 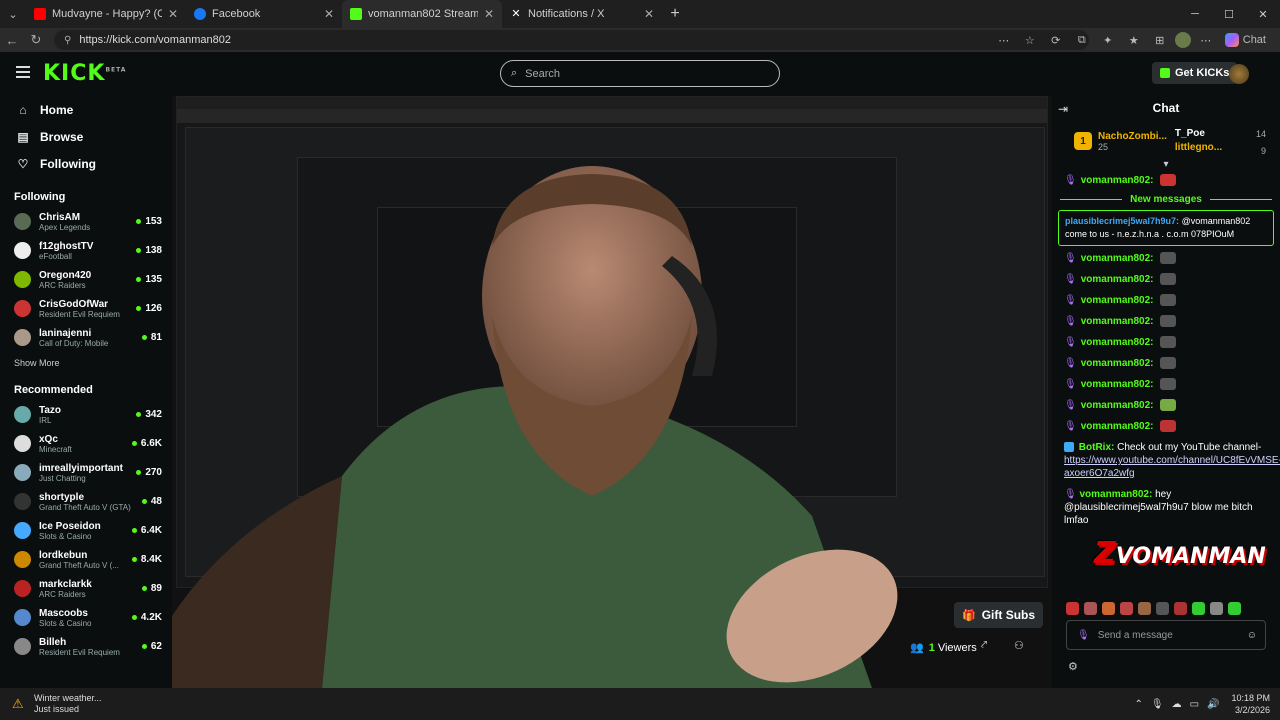 I want to click on refresh-page-icon: ⟳, so click(x=1056, y=40).